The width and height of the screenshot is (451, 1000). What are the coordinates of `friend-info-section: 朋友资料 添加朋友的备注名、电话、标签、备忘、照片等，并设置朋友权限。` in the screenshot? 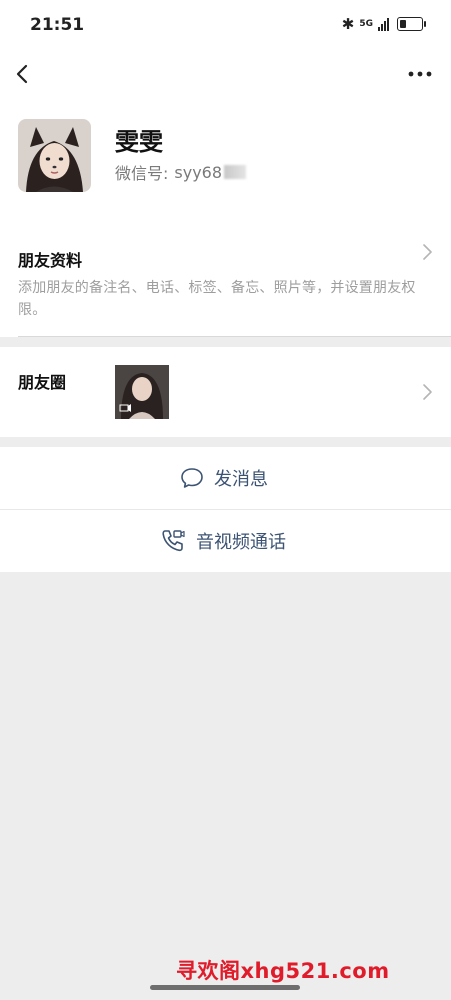 It's located at (225, 278).